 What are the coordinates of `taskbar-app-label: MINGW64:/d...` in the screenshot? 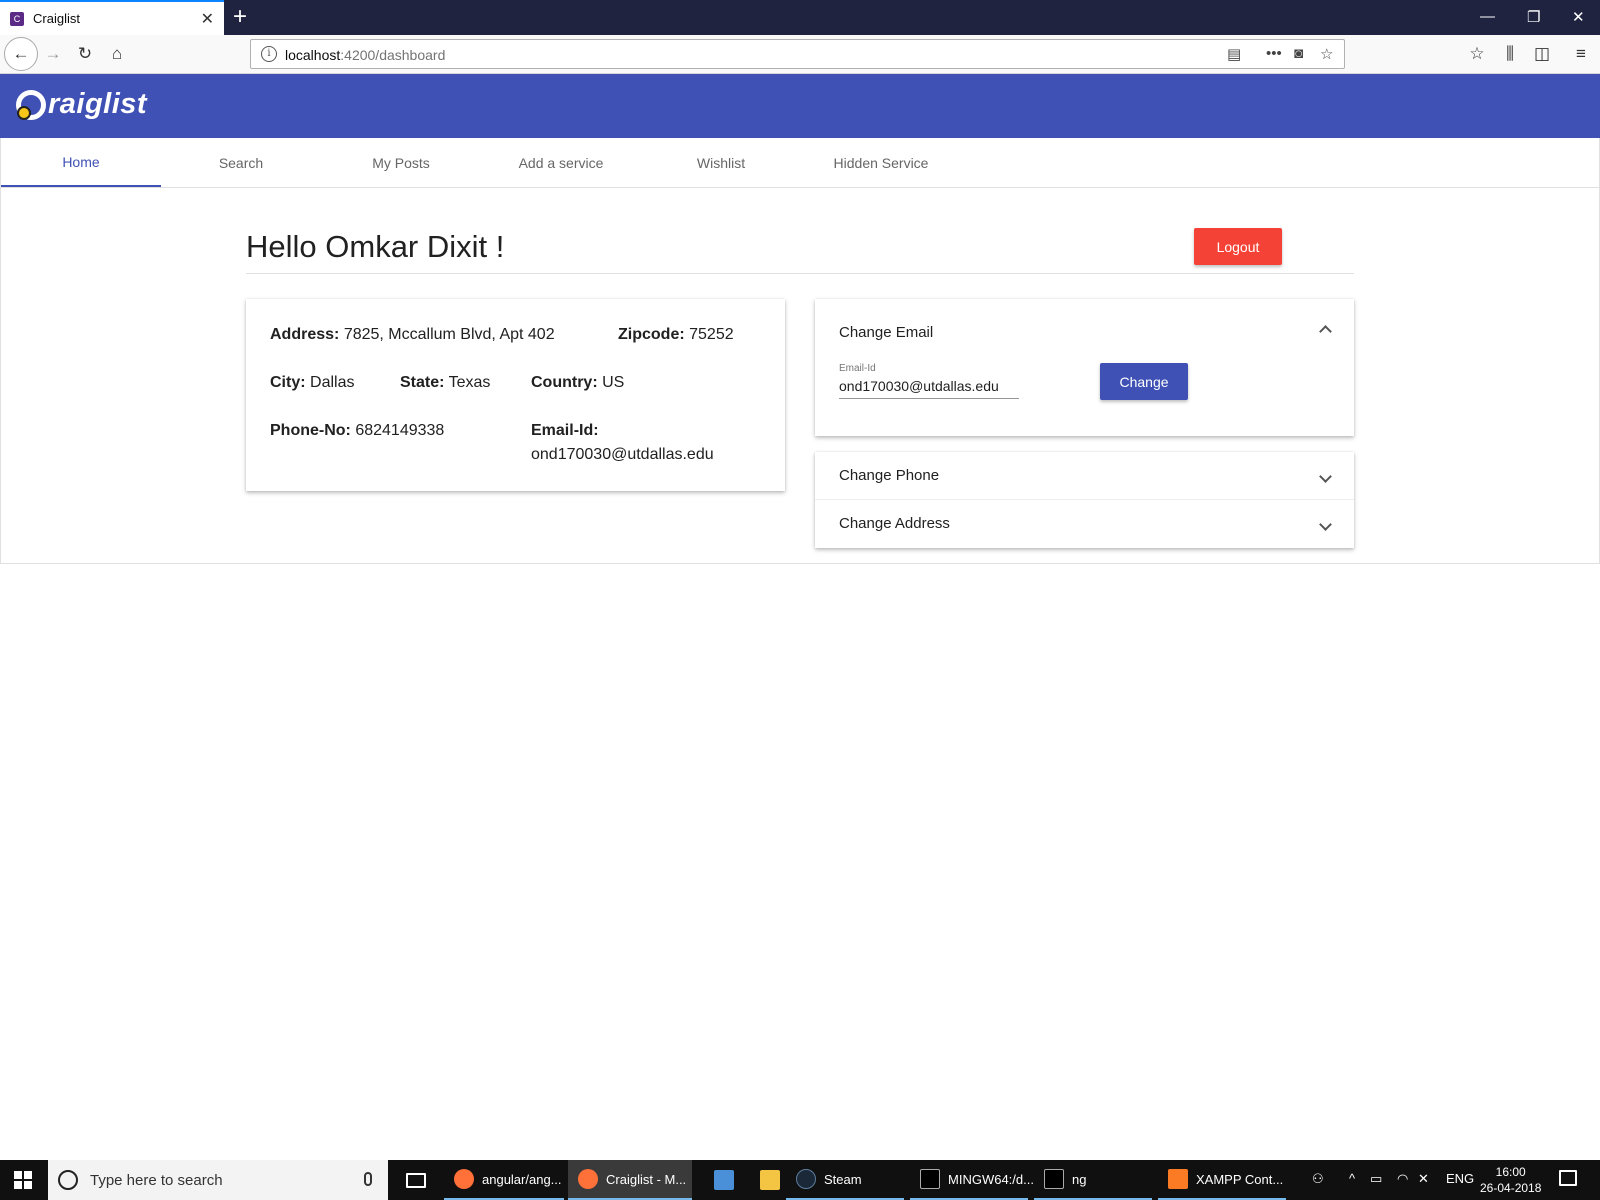 It's located at (991, 1179).